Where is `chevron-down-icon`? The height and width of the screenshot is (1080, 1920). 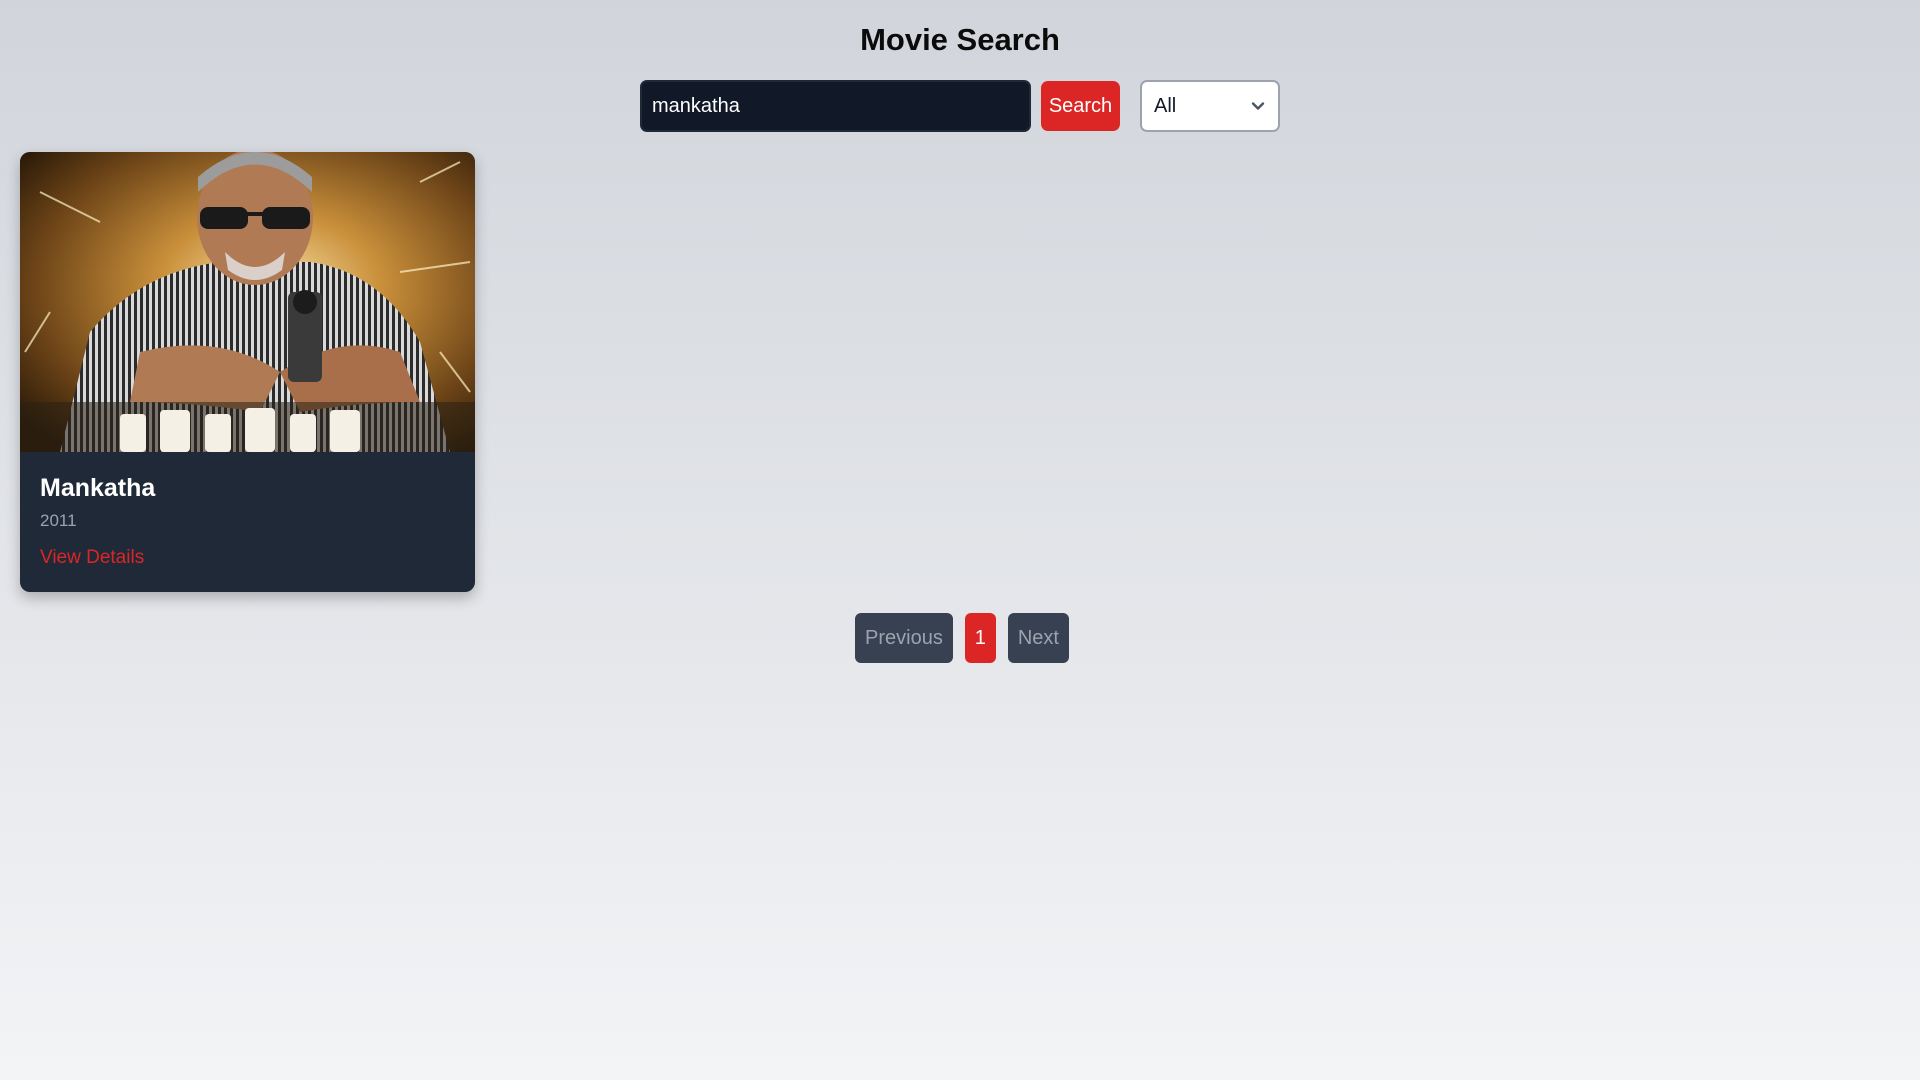
chevron-down-icon is located at coordinates (1258, 106).